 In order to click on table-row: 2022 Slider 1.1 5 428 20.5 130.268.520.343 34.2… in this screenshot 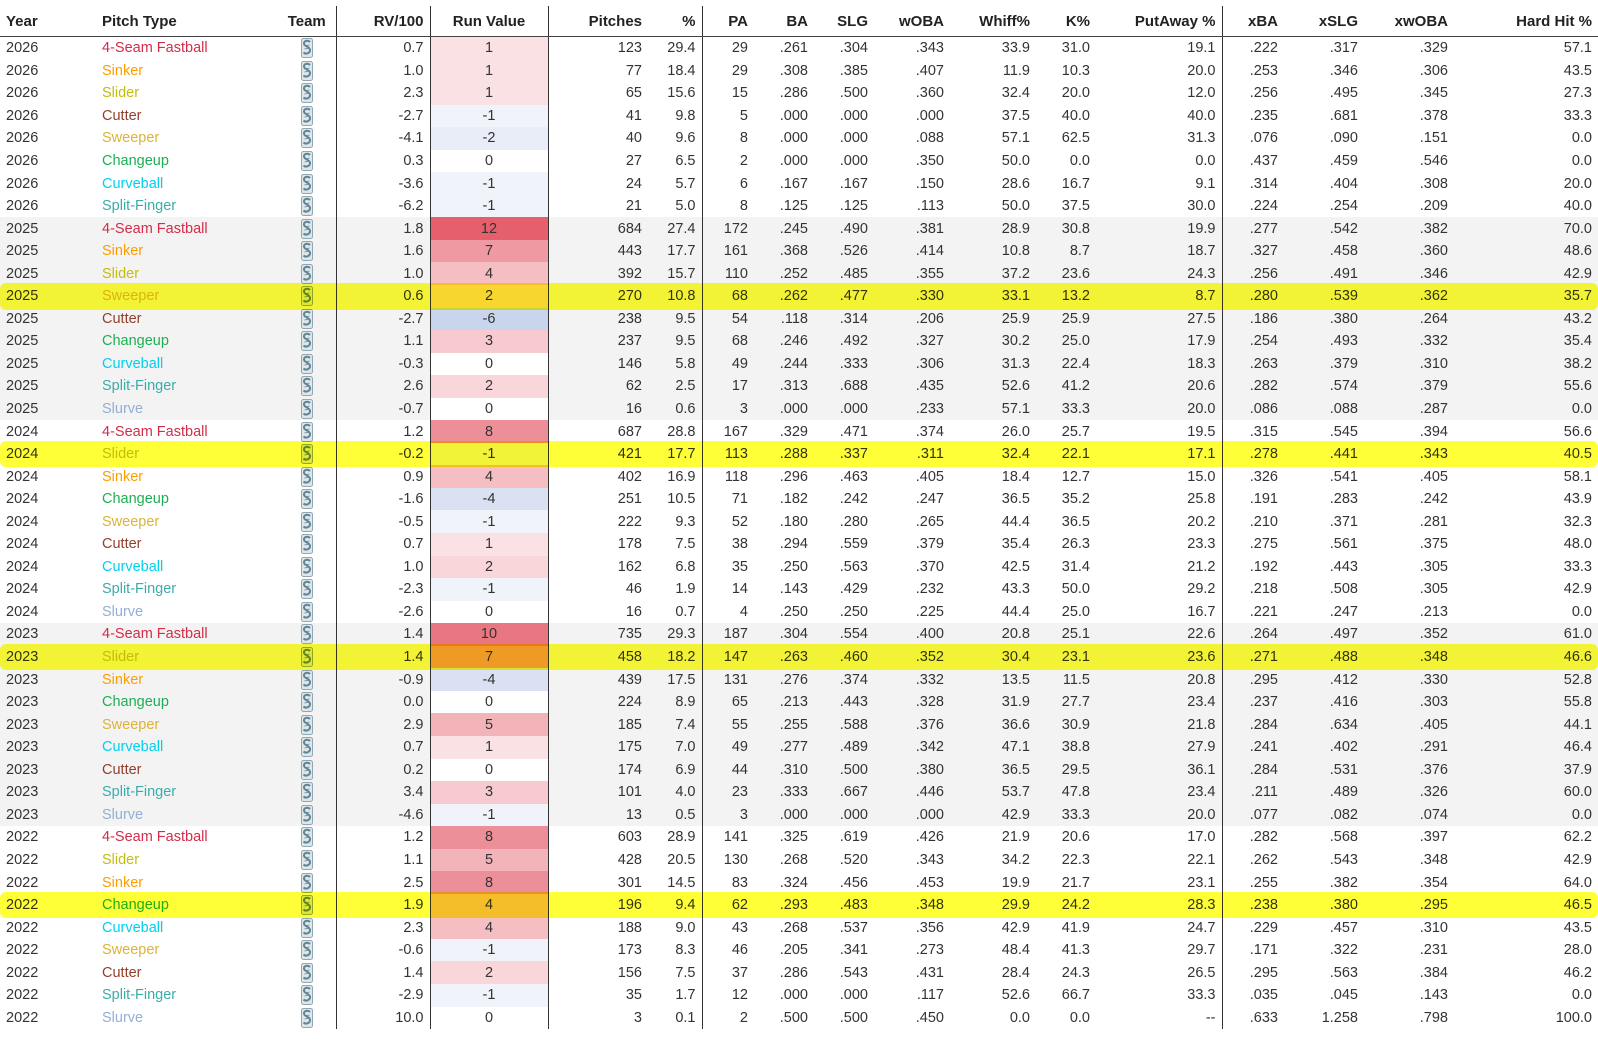, I will do `click(799, 860)`.